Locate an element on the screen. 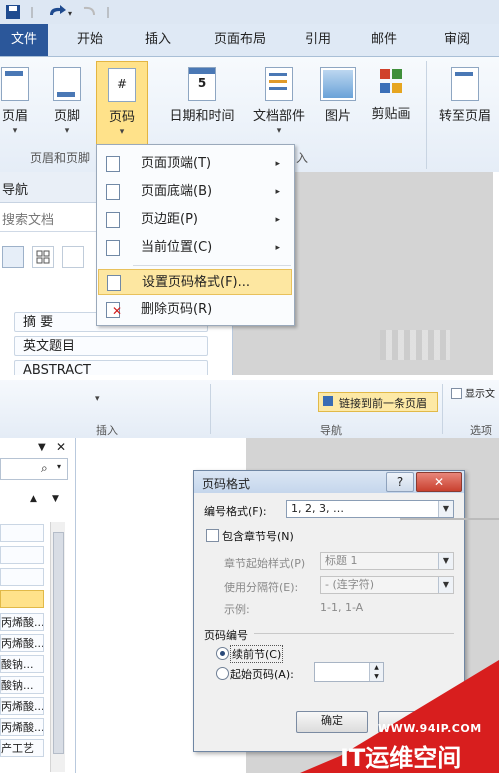 This screenshot has width=499, height=773. tab-file: 文件 is located at coordinates (24, 40).